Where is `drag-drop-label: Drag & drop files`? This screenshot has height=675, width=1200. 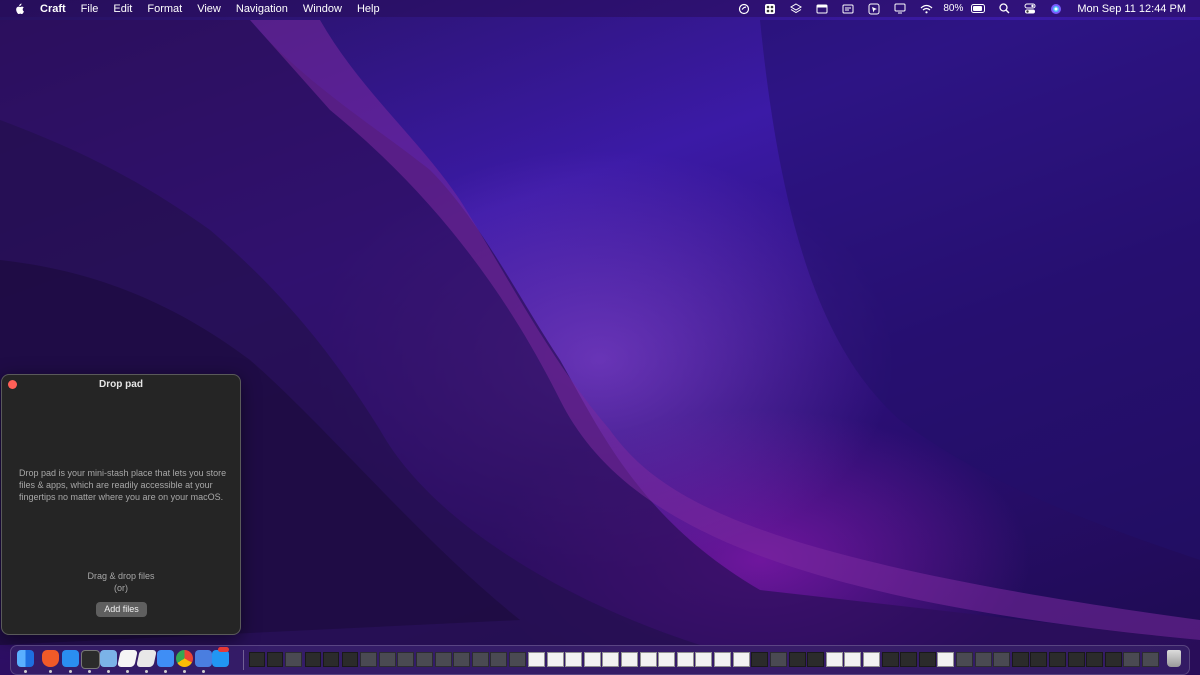
drag-drop-label: Drag & drop files is located at coordinates (121, 576).